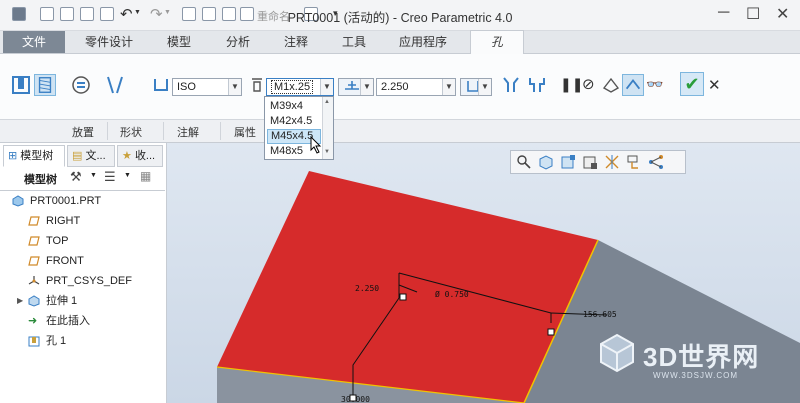  What do you see at coordinates (423, 42) in the screenshot?
I see `tab-applications: 应用程序` at bounding box center [423, 42].